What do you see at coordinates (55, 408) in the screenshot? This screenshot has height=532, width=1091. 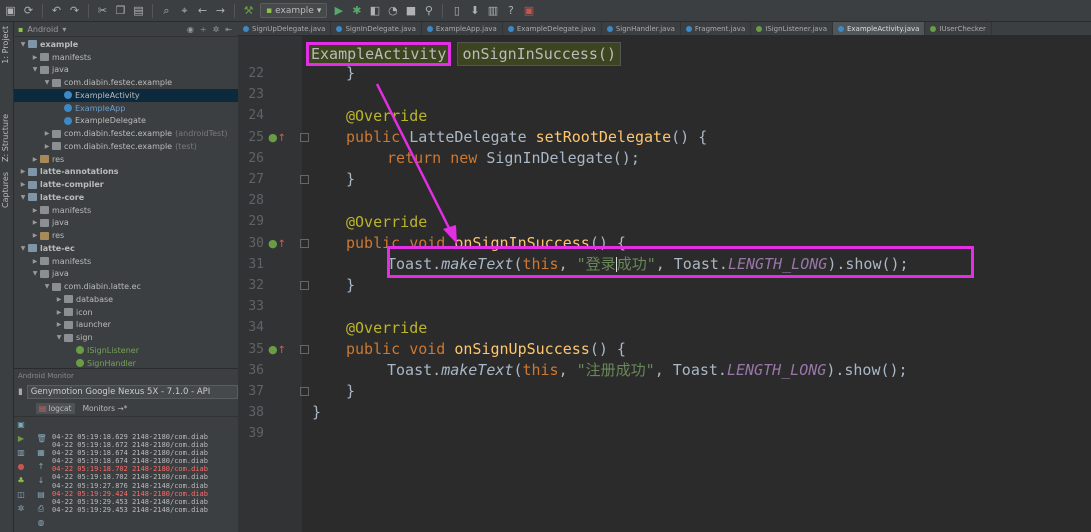 I see `tab-logcat: ▤ logcat` at bounding box center [55, 408].